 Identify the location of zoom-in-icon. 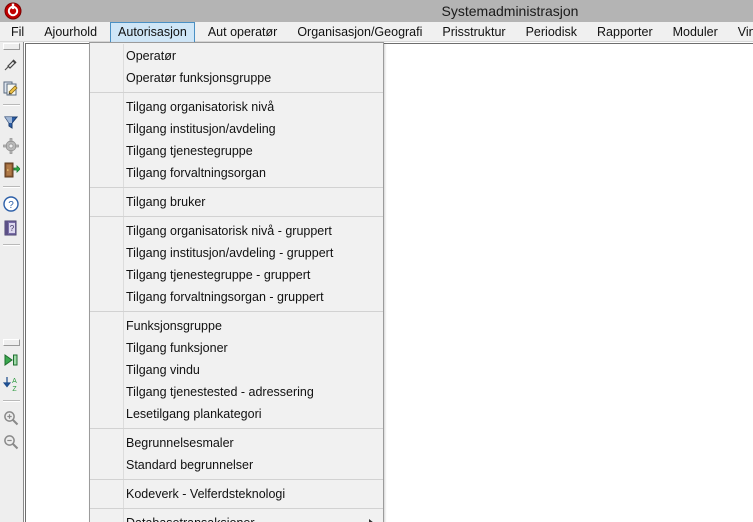
(11, 418).